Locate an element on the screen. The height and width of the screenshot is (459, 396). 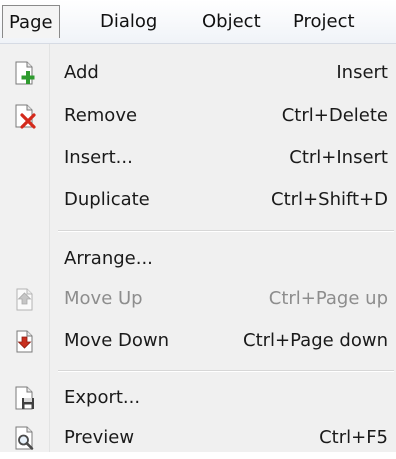
move-down-icon is located at coordinates (24, 341).